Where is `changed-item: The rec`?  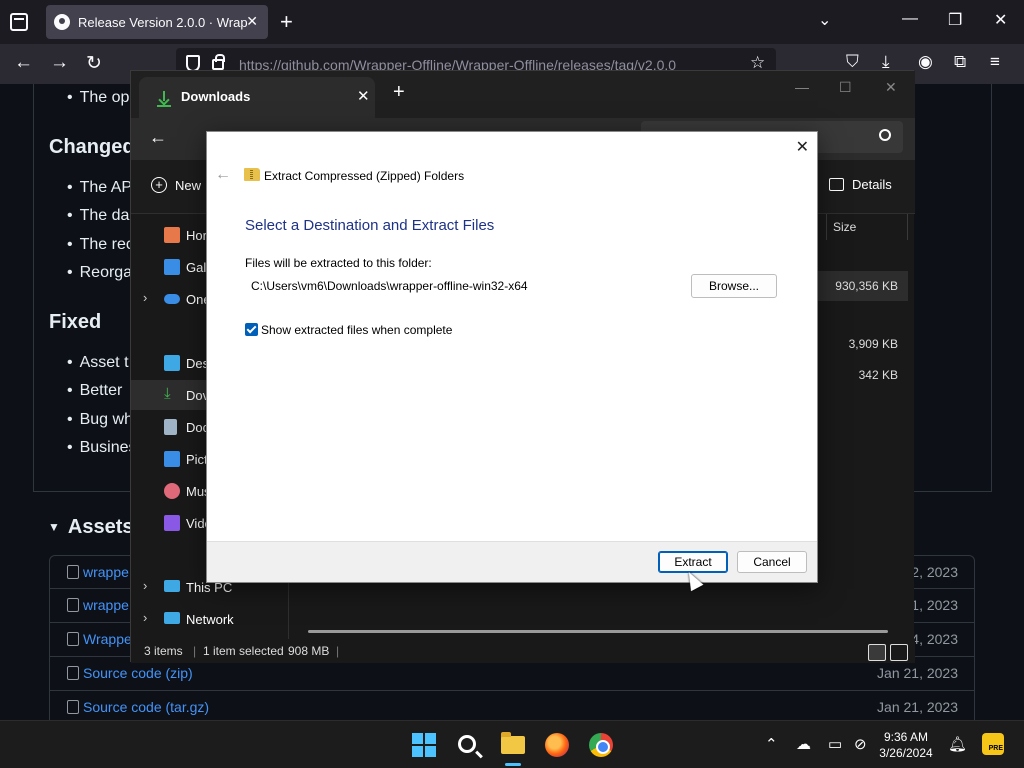
changed-item: The rec is located at coordinates (100, 245).